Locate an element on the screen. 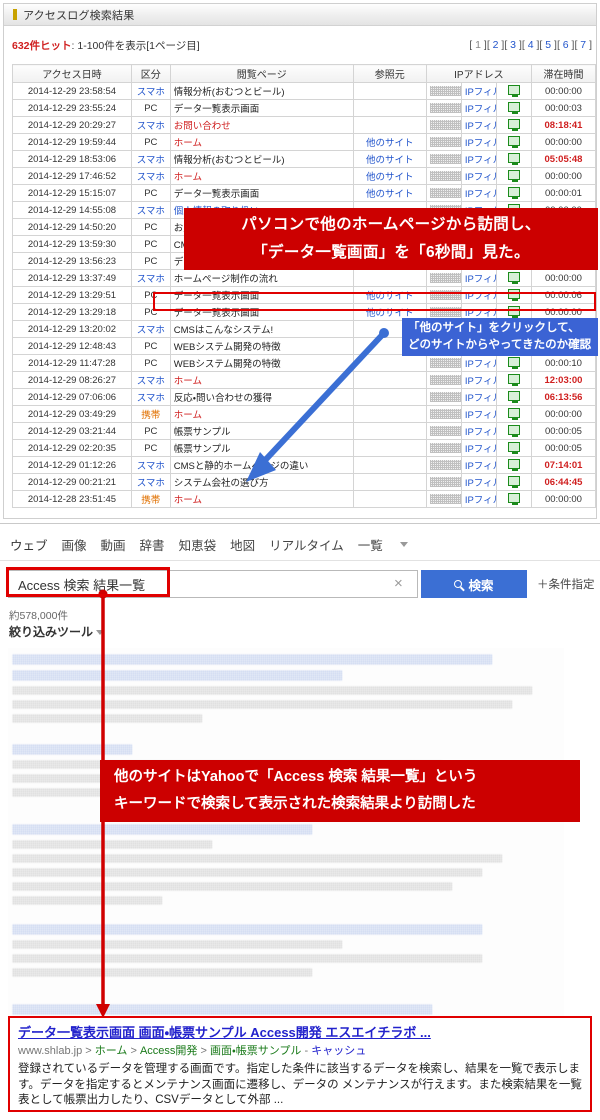  nav-item-3: 辞書 is located at coordinates (152, 544).